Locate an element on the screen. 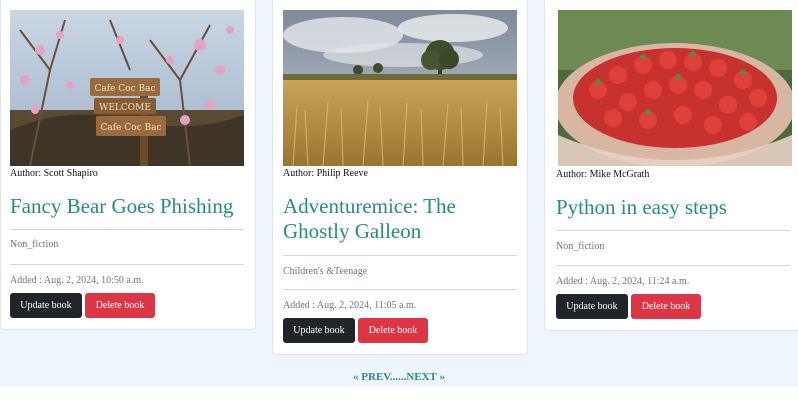 The width and height of the screenshot is (798, 402). sign-text-top: Cafe Coc Bac is located at coordinates (125, 89).